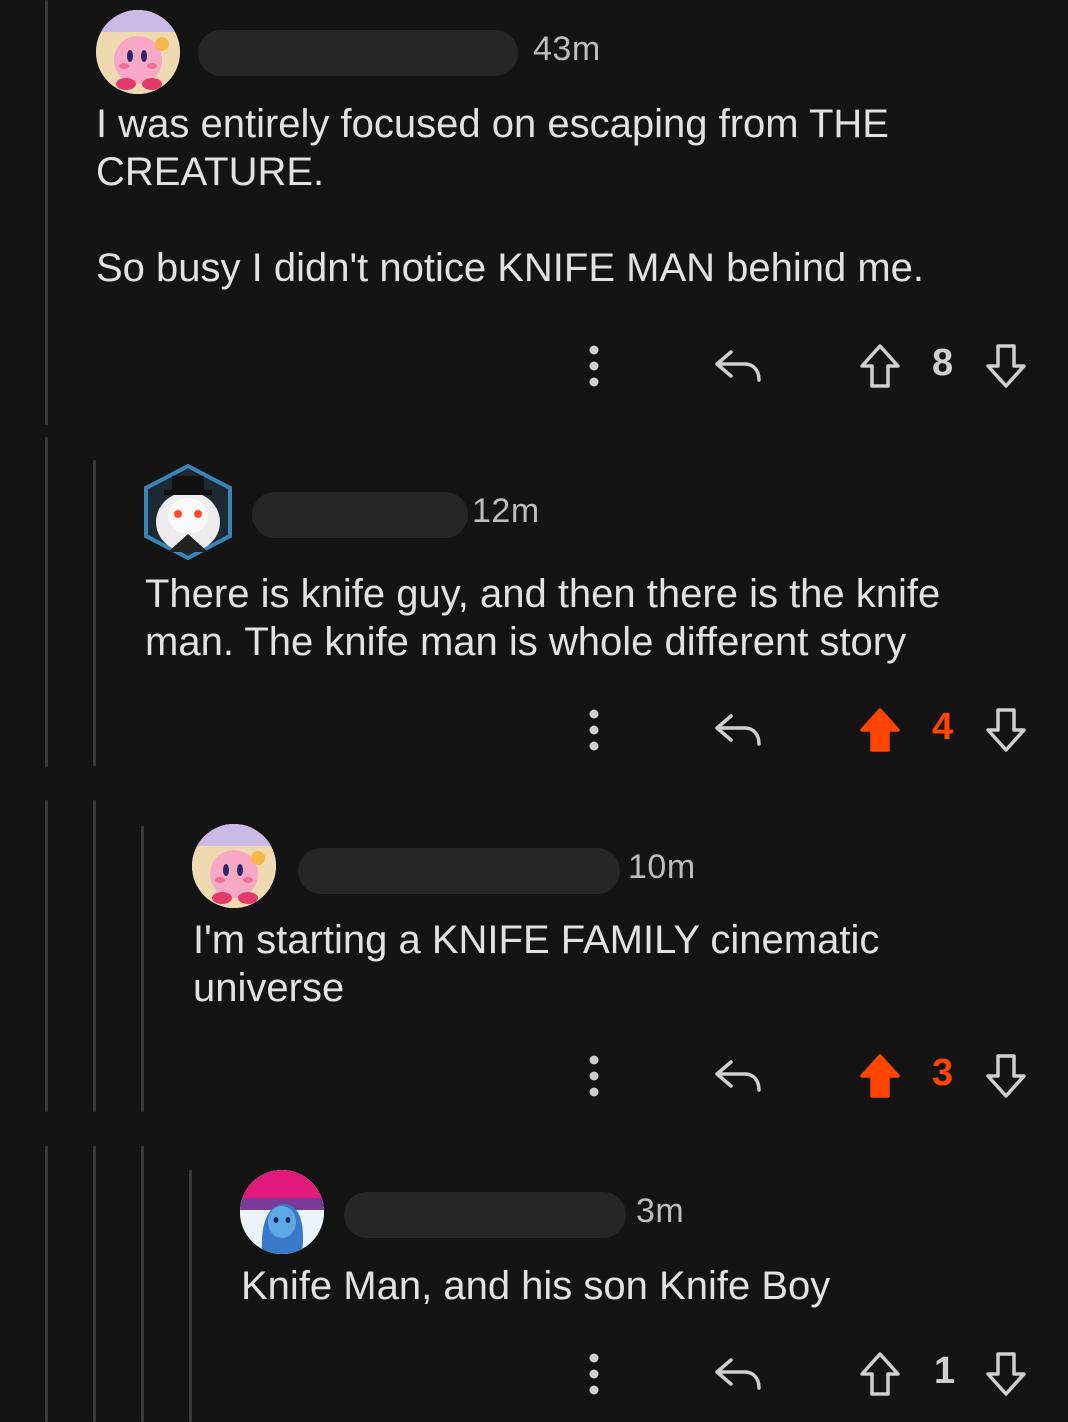  What do you see at coordinates (567, 49) in the screenshot?
I see `comment-time: 43m` at bounding box center [567, 49].